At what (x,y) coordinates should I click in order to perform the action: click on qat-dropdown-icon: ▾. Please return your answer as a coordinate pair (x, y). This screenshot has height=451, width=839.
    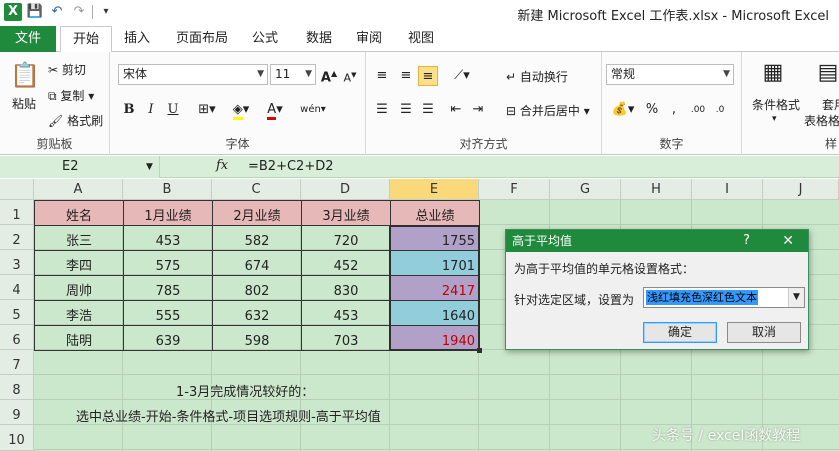
    Looking at the image, I should click on (106, 12).